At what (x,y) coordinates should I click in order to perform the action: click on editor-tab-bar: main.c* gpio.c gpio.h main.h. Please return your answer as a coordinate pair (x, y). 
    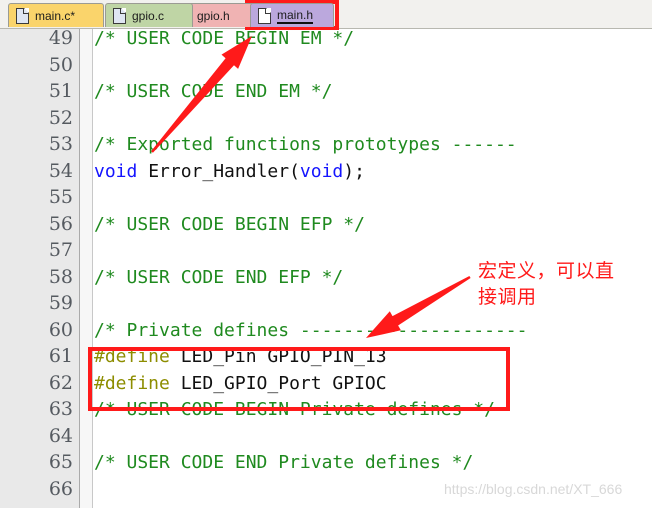
    Looking at the image, I should click on (326, 14).